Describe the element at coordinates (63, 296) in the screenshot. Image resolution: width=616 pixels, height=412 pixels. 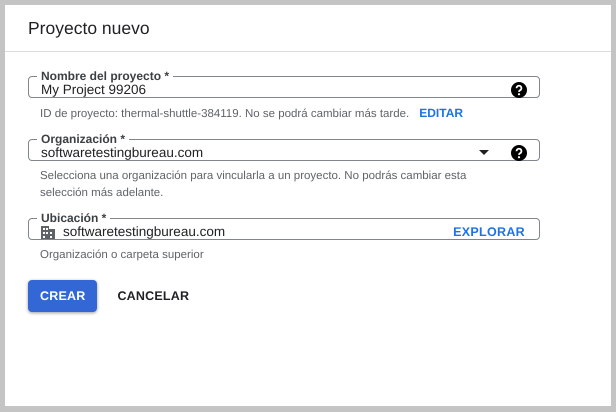
I see `create-button: CREAR` at that location.